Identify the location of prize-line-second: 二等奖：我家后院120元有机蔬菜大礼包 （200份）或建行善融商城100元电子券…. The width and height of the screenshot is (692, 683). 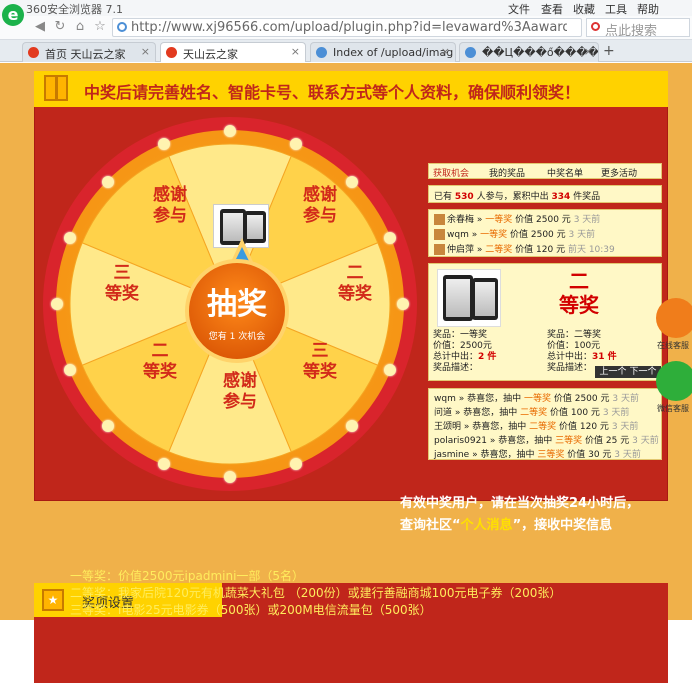
(316, 593).